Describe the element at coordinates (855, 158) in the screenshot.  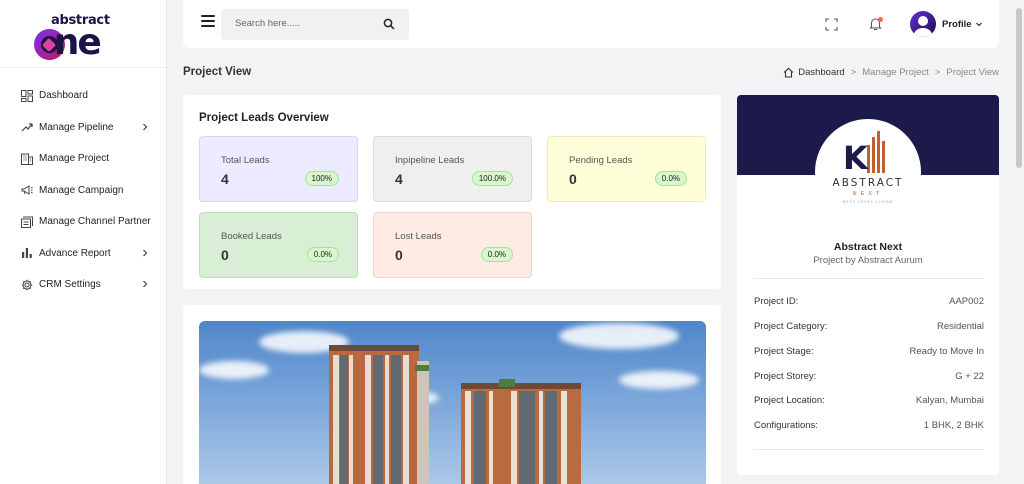
I see `logo-mark-k: K` at that location.